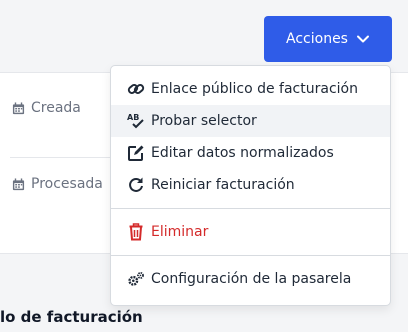 The width and height of the screenshot is (408, 332). I want to click on cogs-icon, so click(136, 279).